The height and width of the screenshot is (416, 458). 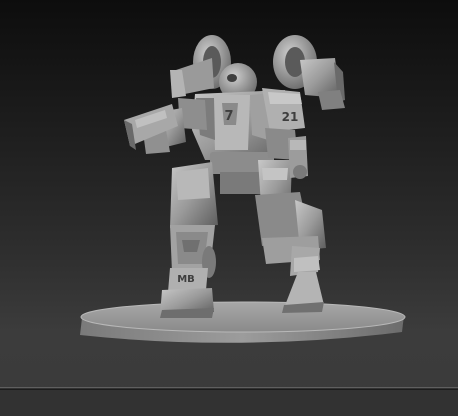 What do you see at coordinates (290, 252) in the screenshot?
I see `right-leg` at bounding box center [290, 252].